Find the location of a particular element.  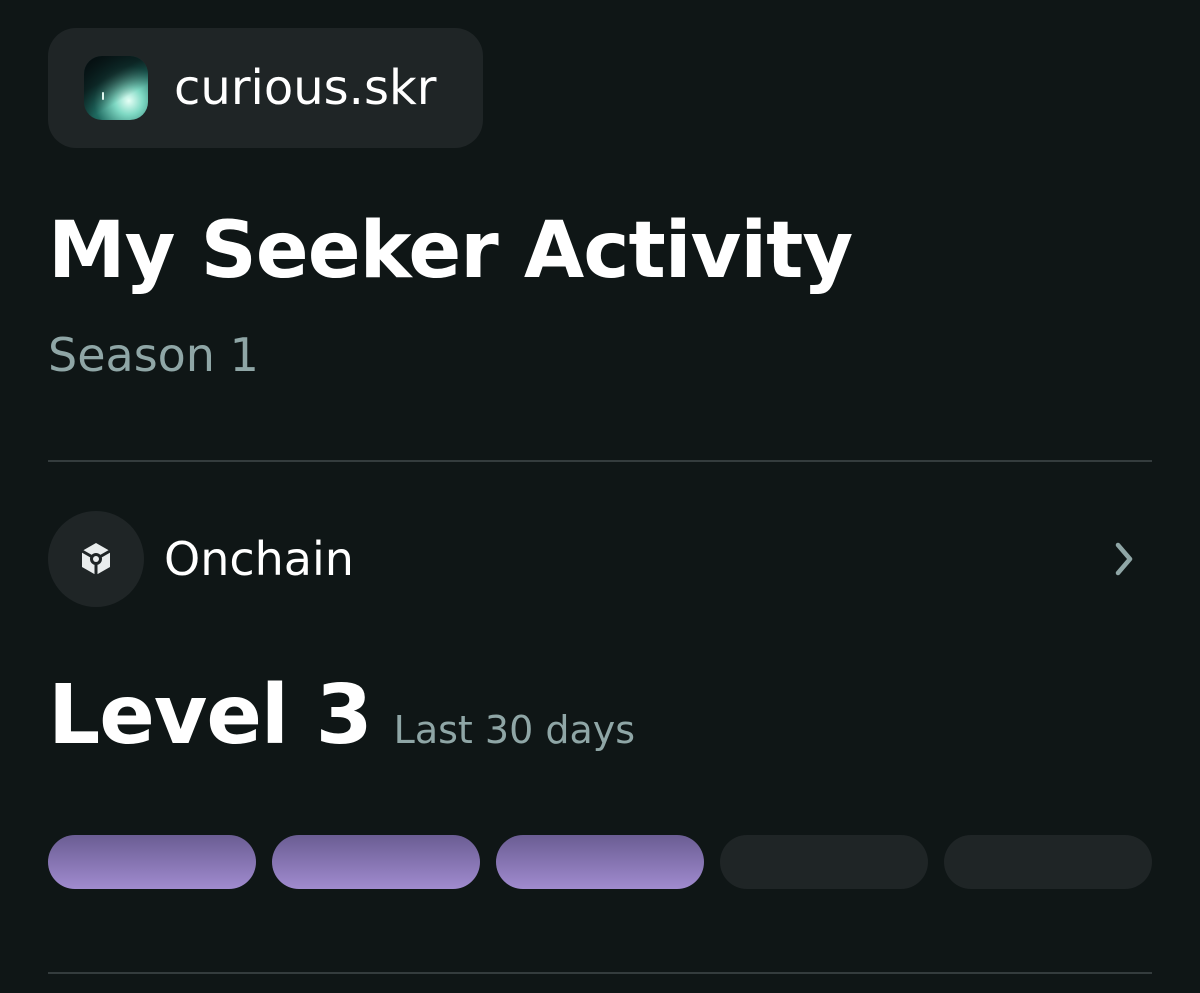

cube-icon is located at coordinates (96, 559).